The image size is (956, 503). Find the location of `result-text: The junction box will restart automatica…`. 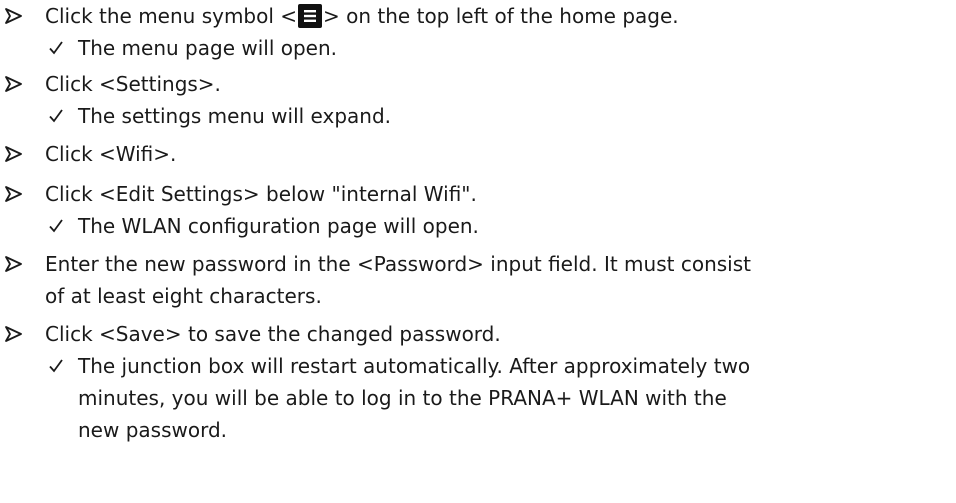

result-text: The junction box will restart automatica… is located at coordinates (414, 366).